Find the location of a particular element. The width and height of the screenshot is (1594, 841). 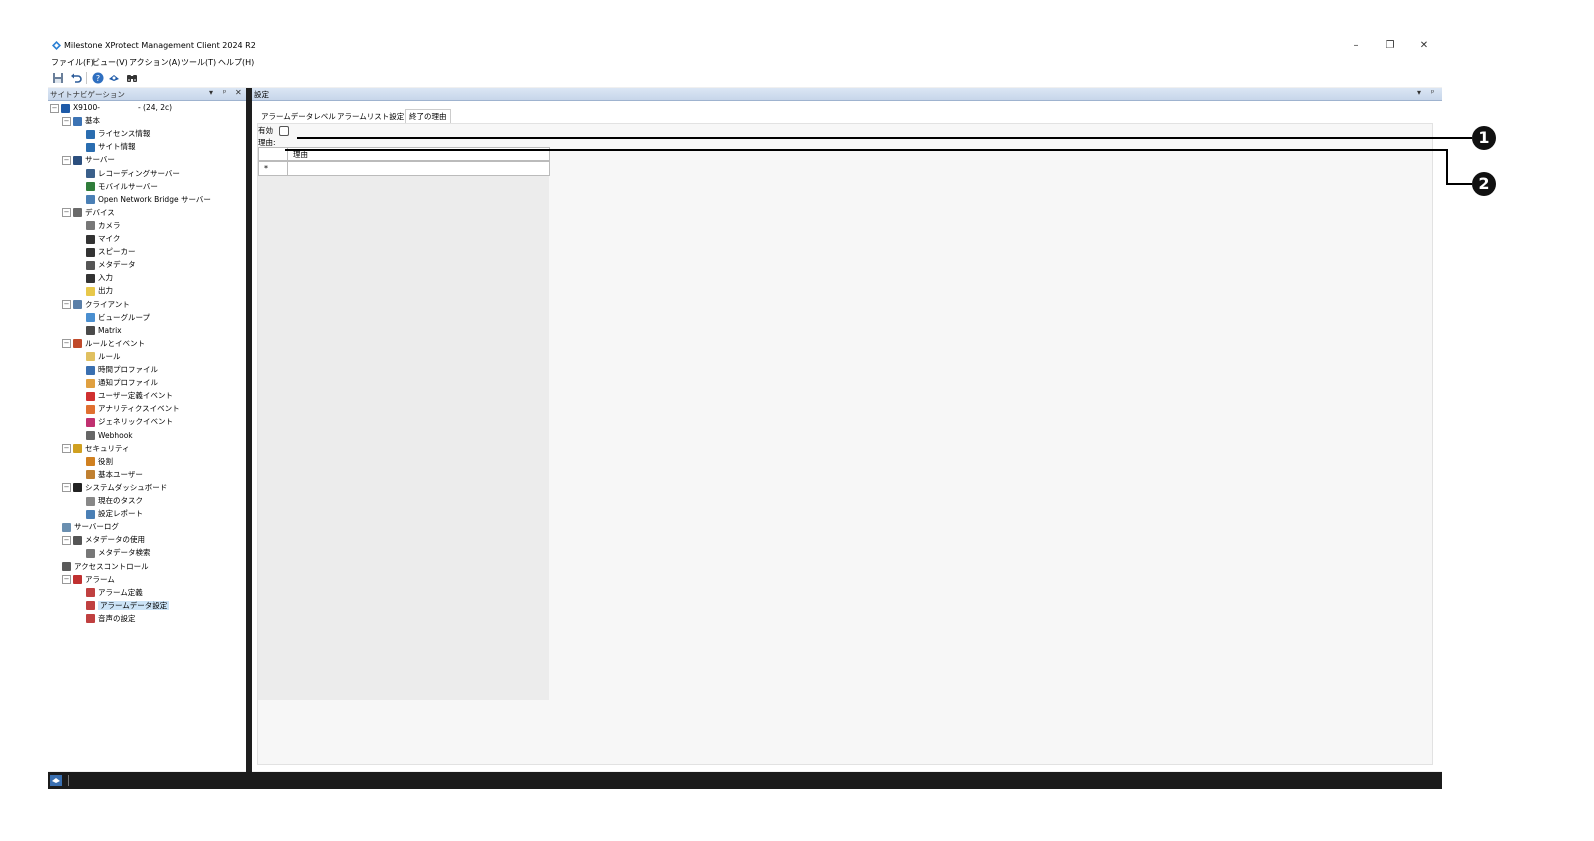

tree-item-label: 現在のタスク is located at coordinates (120, 500).